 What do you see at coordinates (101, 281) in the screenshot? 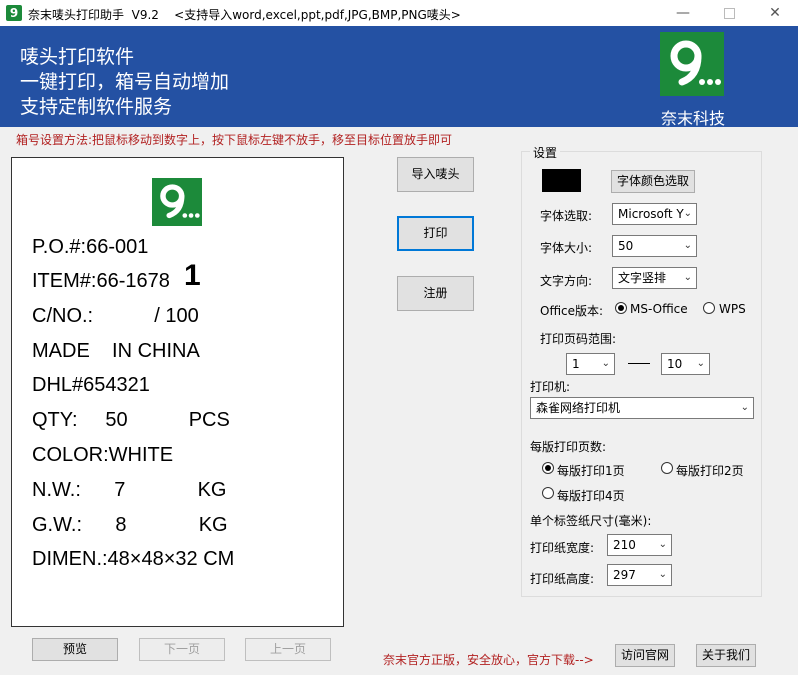
I see `preview-item: ITEM#:66-1678` at bounding box center [101, 281].